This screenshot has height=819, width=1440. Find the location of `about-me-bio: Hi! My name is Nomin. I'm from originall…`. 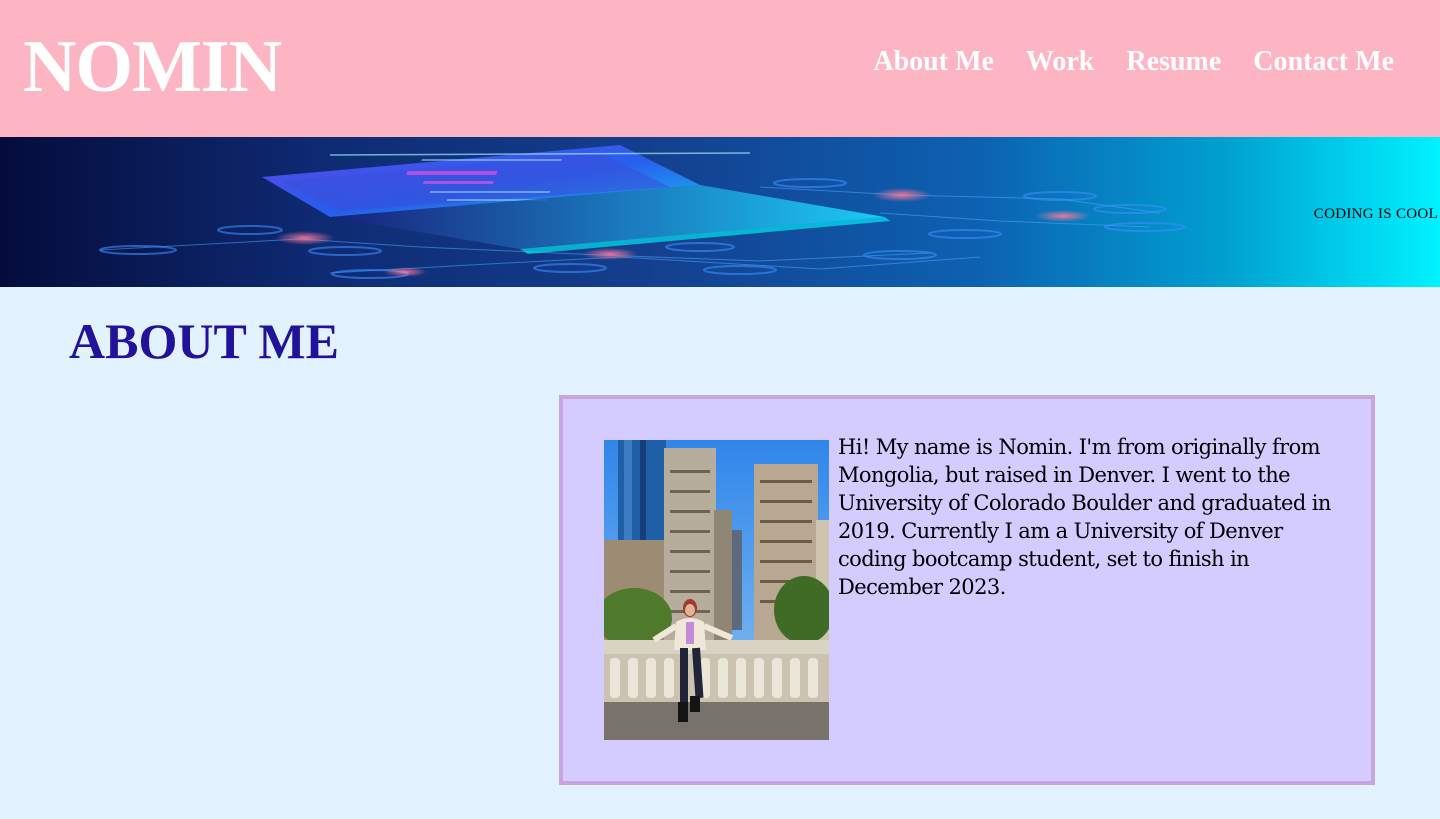

about-me-bio: Hi! My name is Nomin. I'm from originall… is located at coordinates (1084, 517).